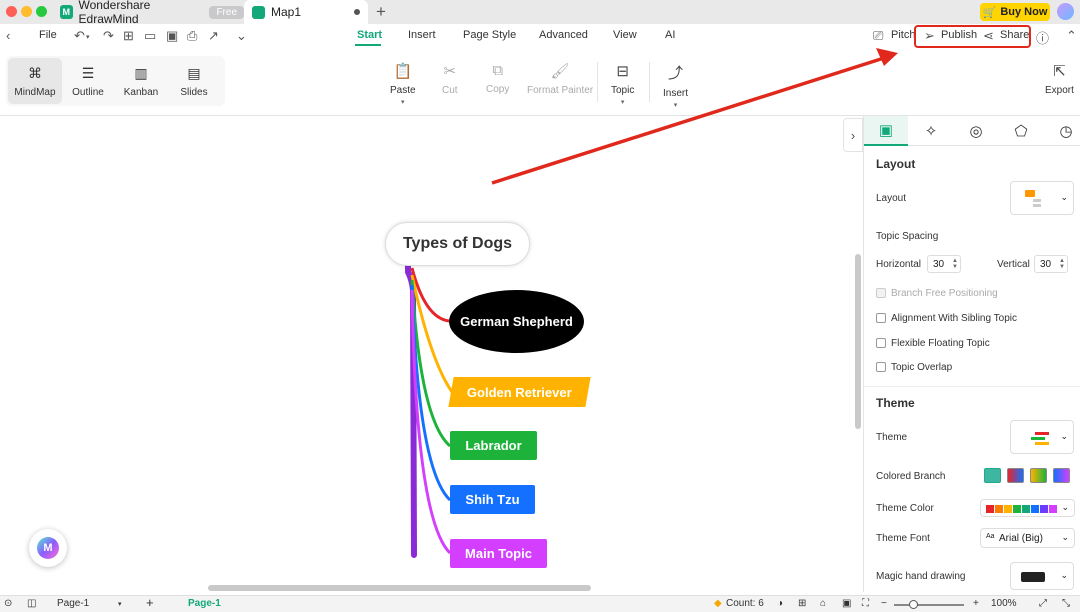 The height and width of the screenshot is (612, 1080). I want to click on cut-button: ✂ Cut, so click(450, 79).